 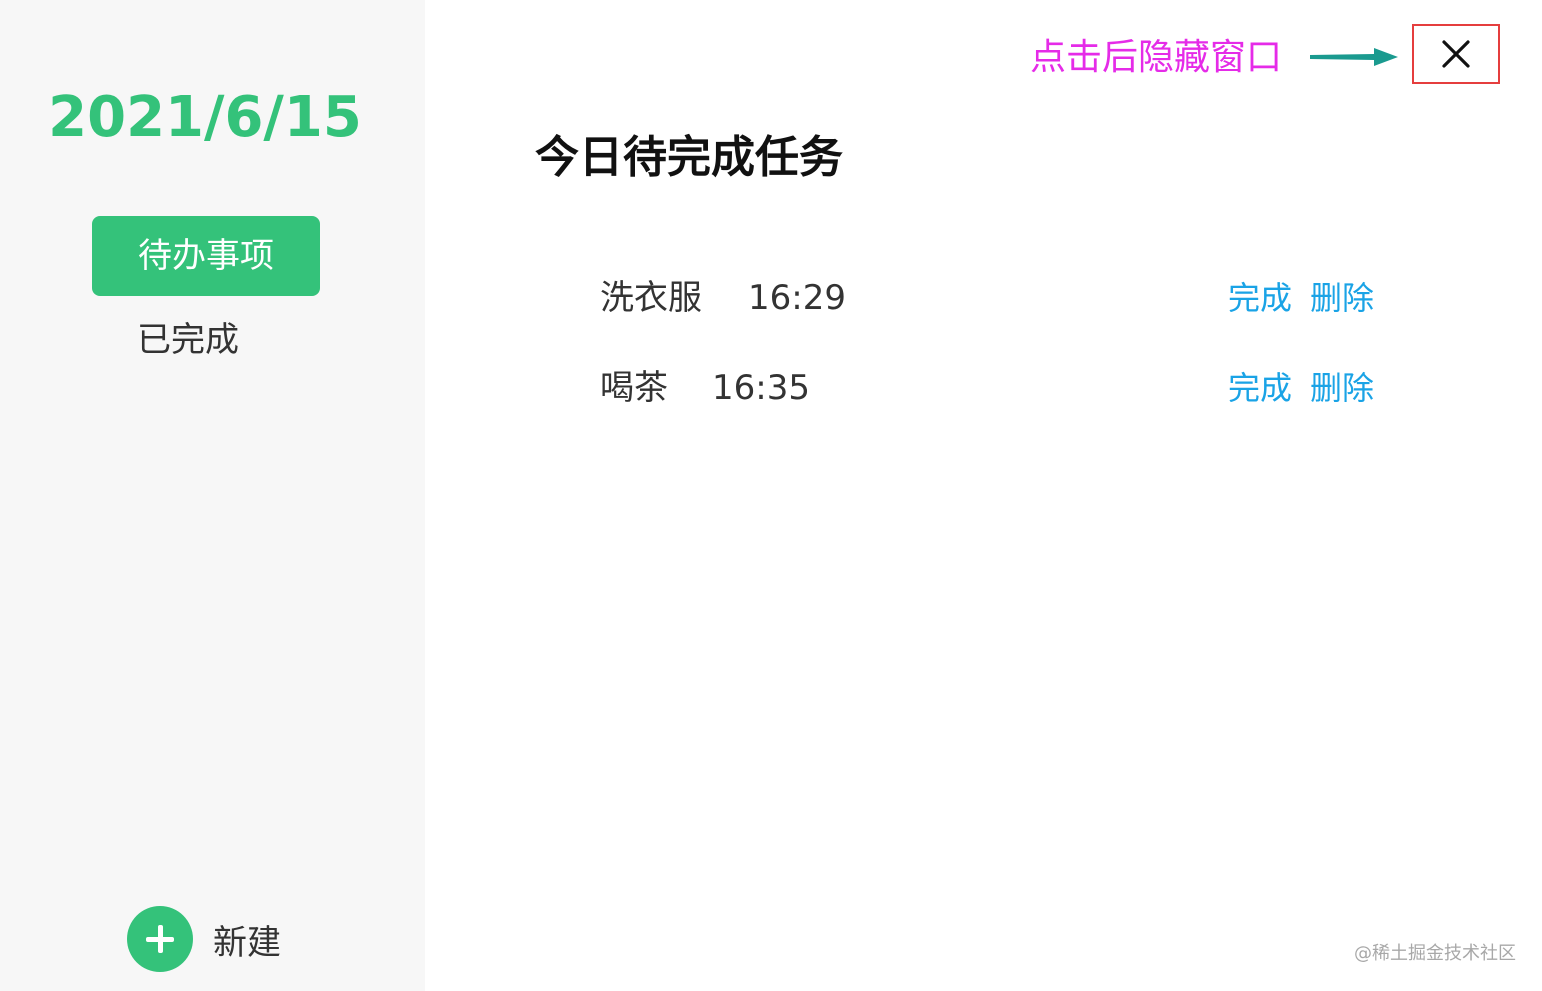 What do you see at coordinates (990, 298) in the screenshot?
I see `task-row: 洗衣服 16:29 完成 删除` at bounding box center [990, 298].